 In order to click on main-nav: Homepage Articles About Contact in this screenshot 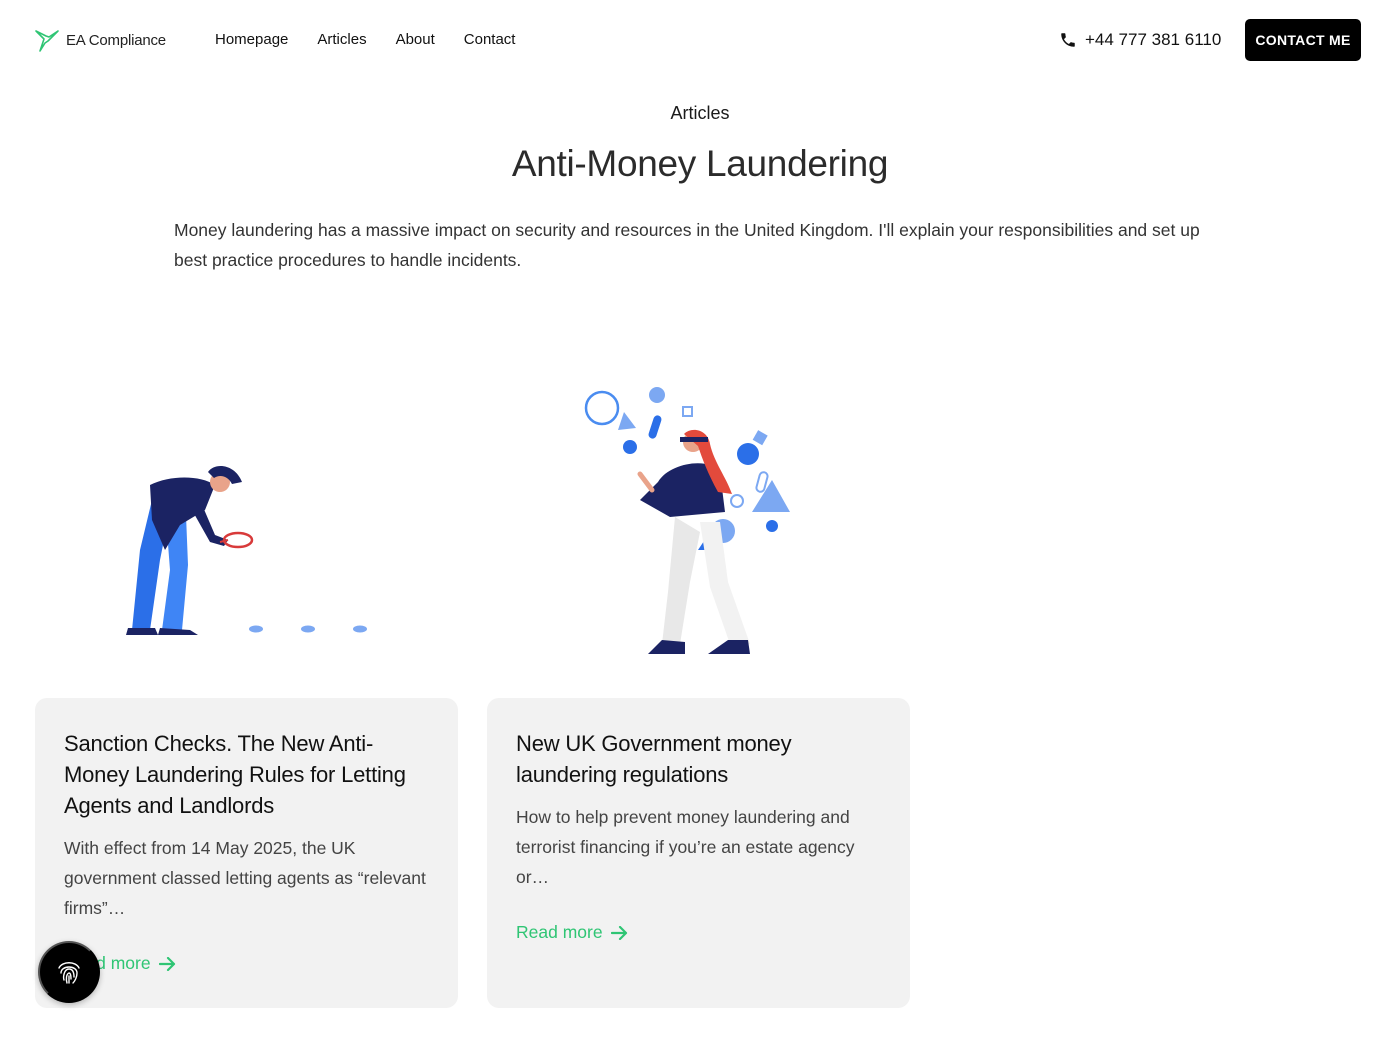, I will do `click(365, 39)`.